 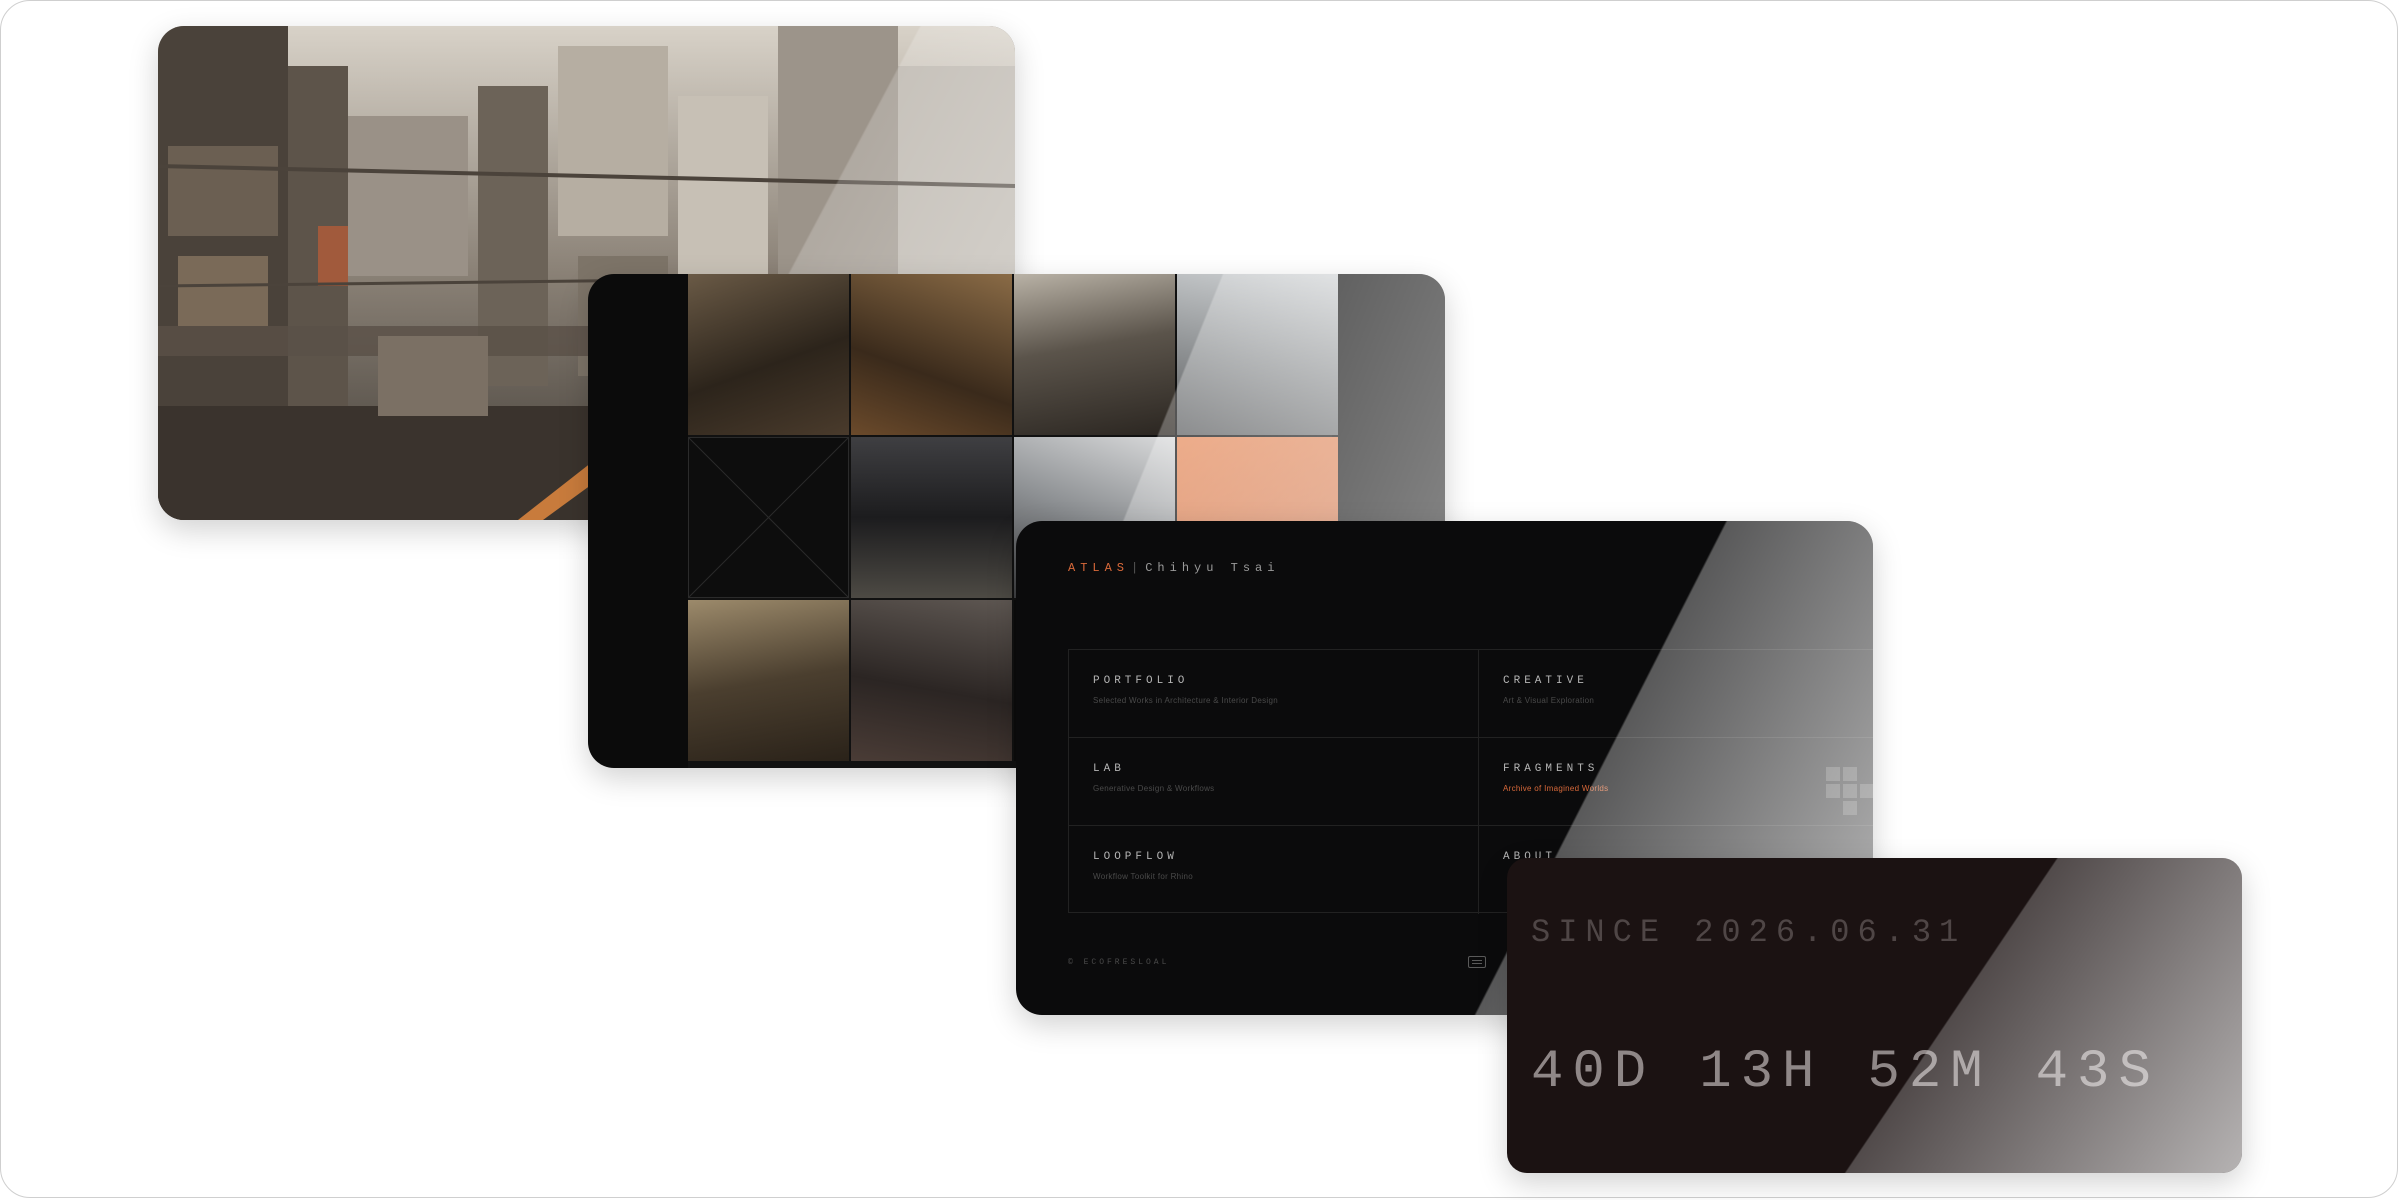 What do you see at coordinates (1549, 700) in the screenshot?
I see `menu-item-subtitle: Art & Visual Exploration` at bounding box center [1549, 700].